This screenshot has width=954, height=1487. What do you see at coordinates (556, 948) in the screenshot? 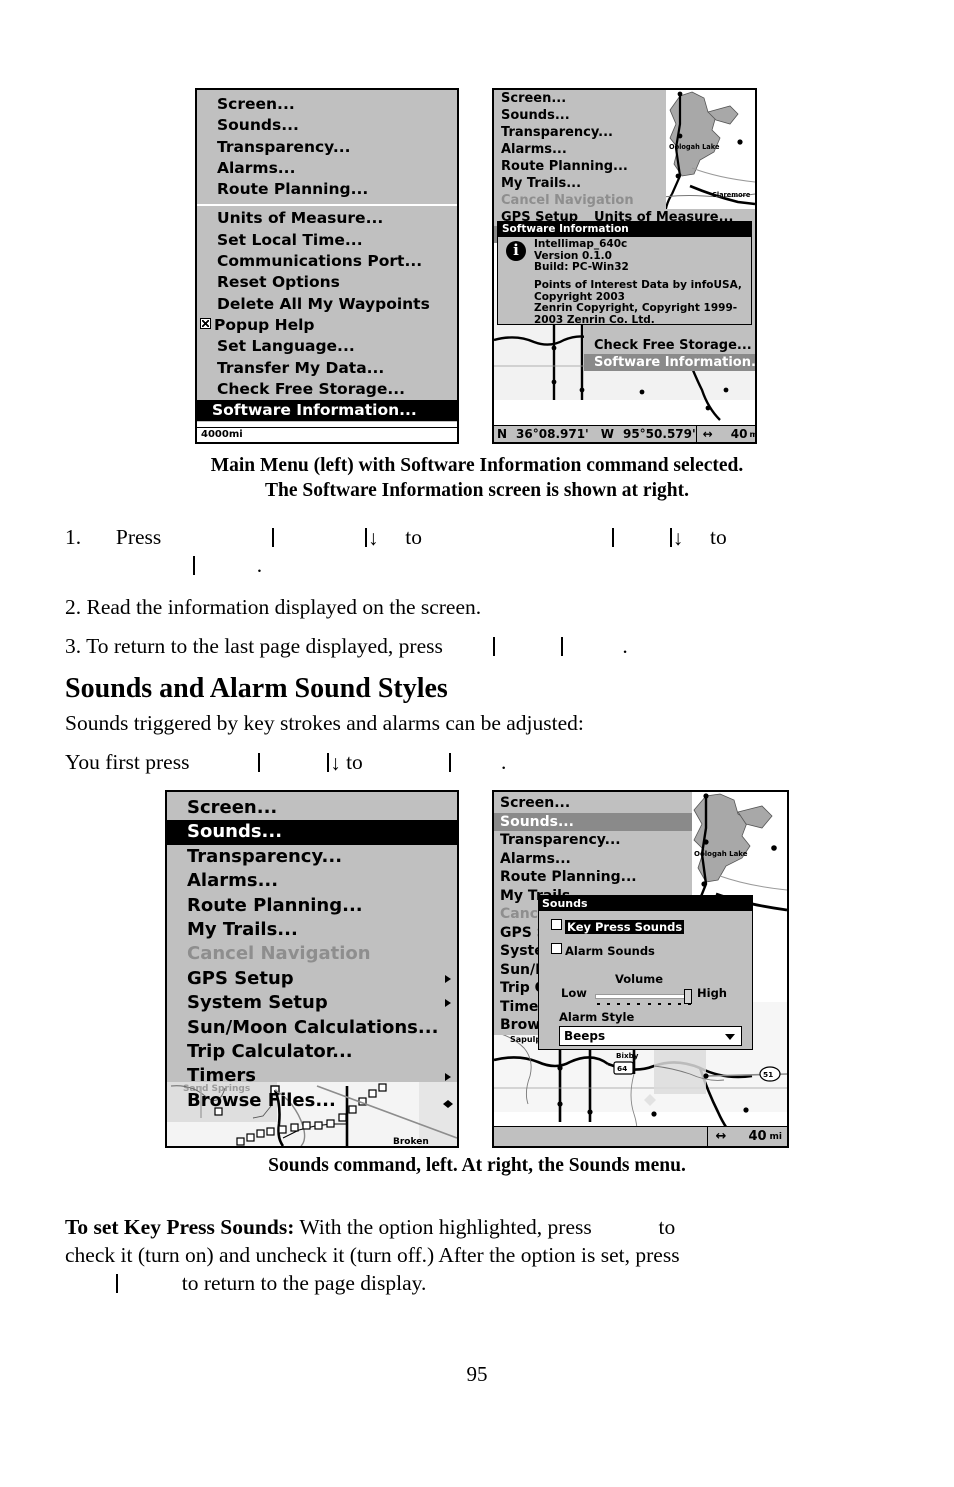
I see `alarm-sounds-checkbox` at bounding box center [556, 948].